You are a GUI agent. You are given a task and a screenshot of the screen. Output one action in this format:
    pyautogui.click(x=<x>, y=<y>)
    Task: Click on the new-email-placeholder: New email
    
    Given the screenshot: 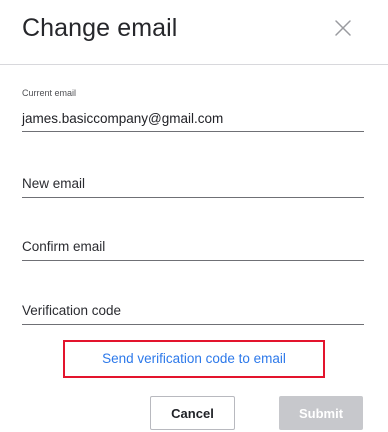 What is the action you would take?
    pyautogui.click(x=54, y=183)
    